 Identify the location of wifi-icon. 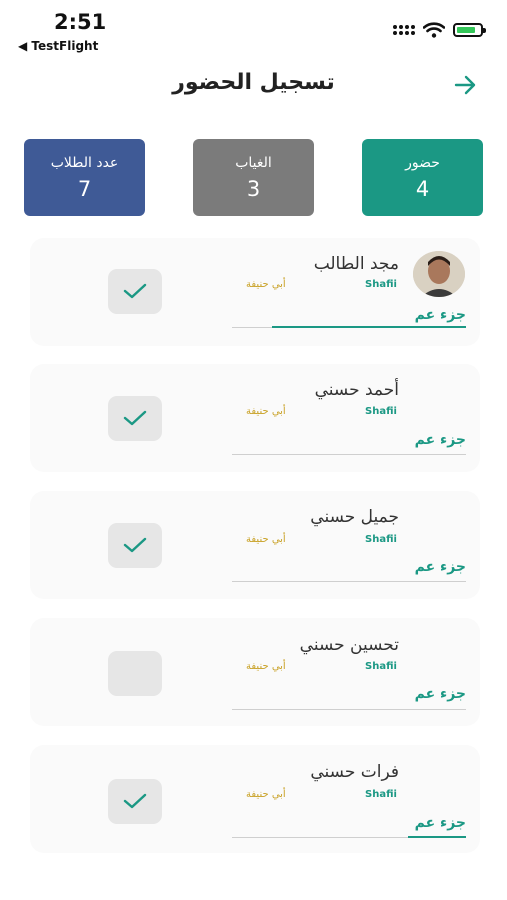
(434, 30).